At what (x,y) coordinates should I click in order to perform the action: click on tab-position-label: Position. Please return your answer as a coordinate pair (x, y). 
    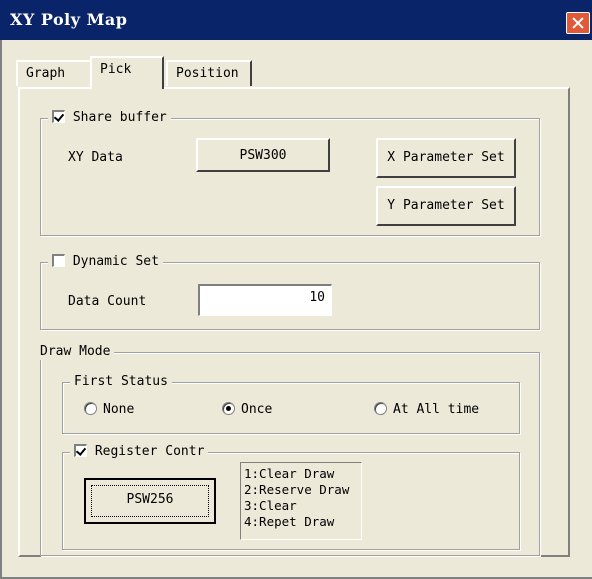
    Looking at the image, I should click on (207, 73).